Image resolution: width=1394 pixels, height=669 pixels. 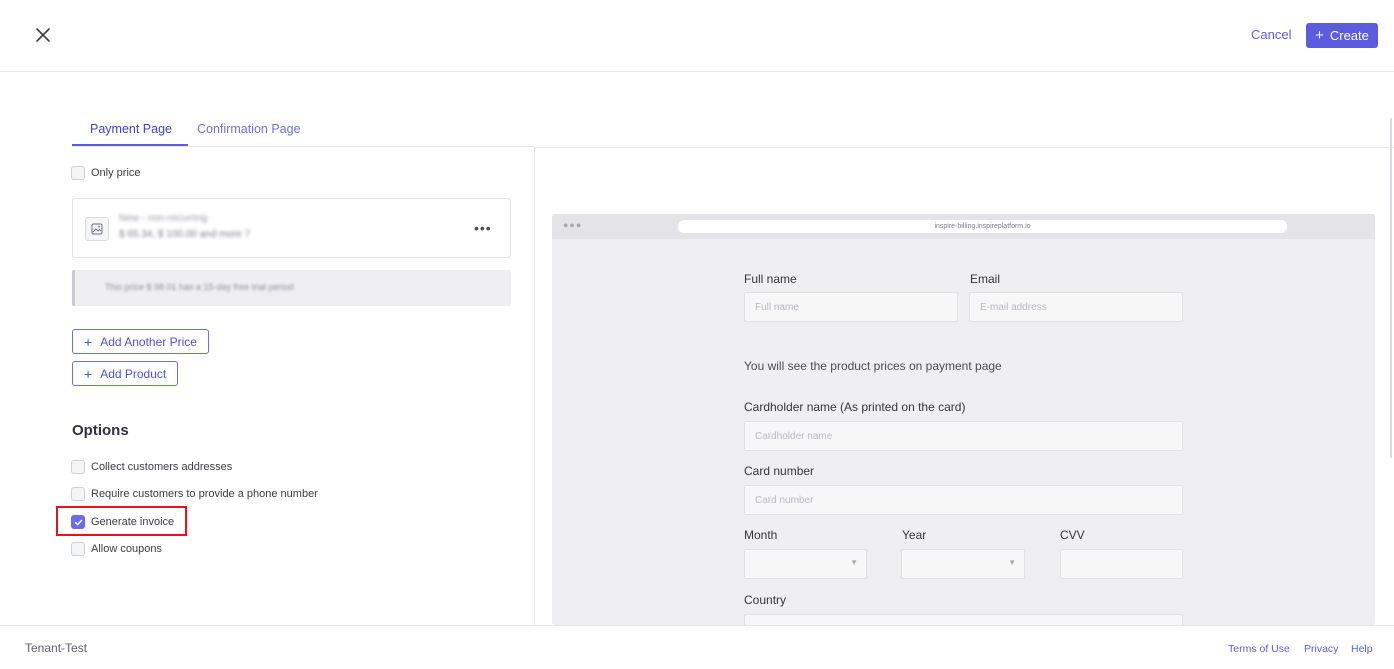 I want to click on top-bar: Cancel + Create, so click(x=697, y=36).